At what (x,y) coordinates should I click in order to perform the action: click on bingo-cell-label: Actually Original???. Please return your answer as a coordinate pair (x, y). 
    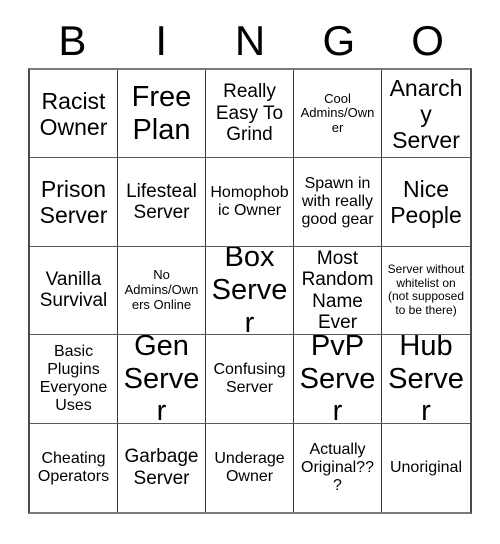
    Looking at the image, I should click on (337, 467).